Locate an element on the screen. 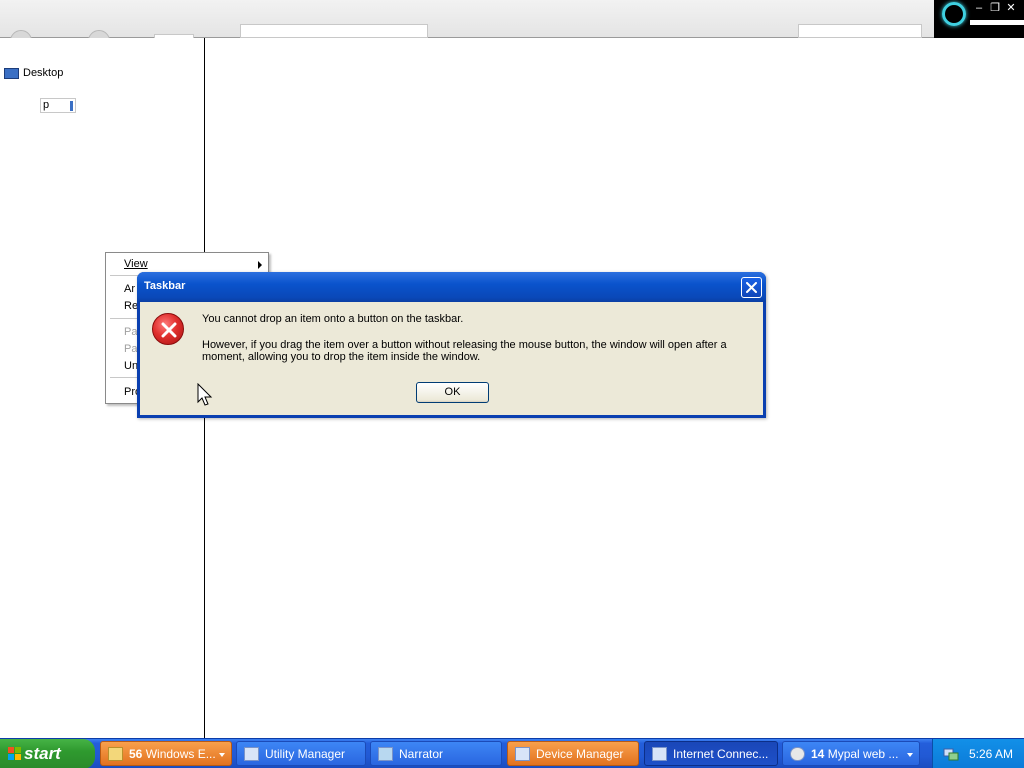  close-icon is located at coordinates (751, 287).